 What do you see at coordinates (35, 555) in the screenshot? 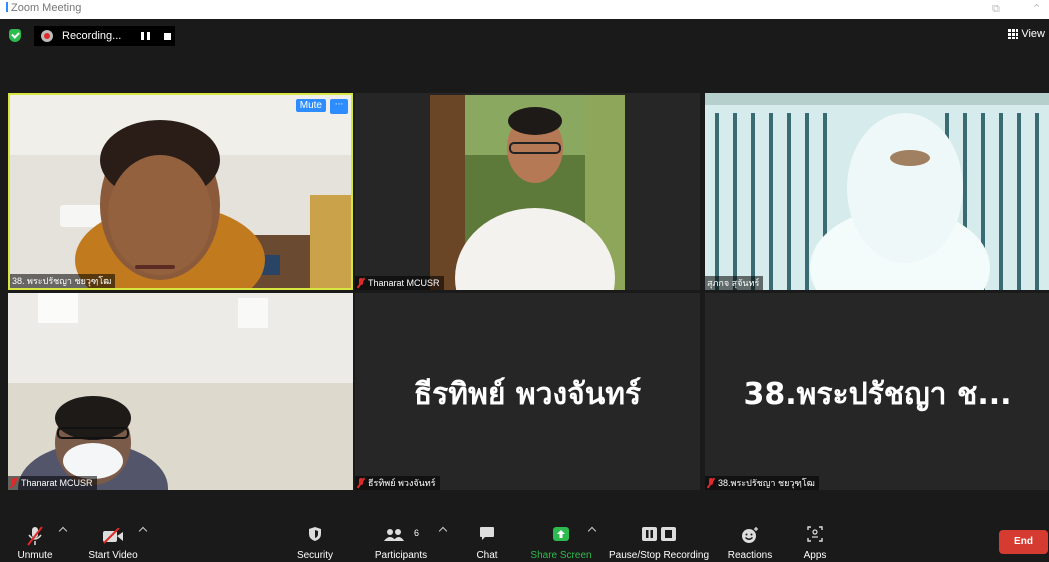
I see `unmute-label: Unmute` at bounding box center [35, 555].